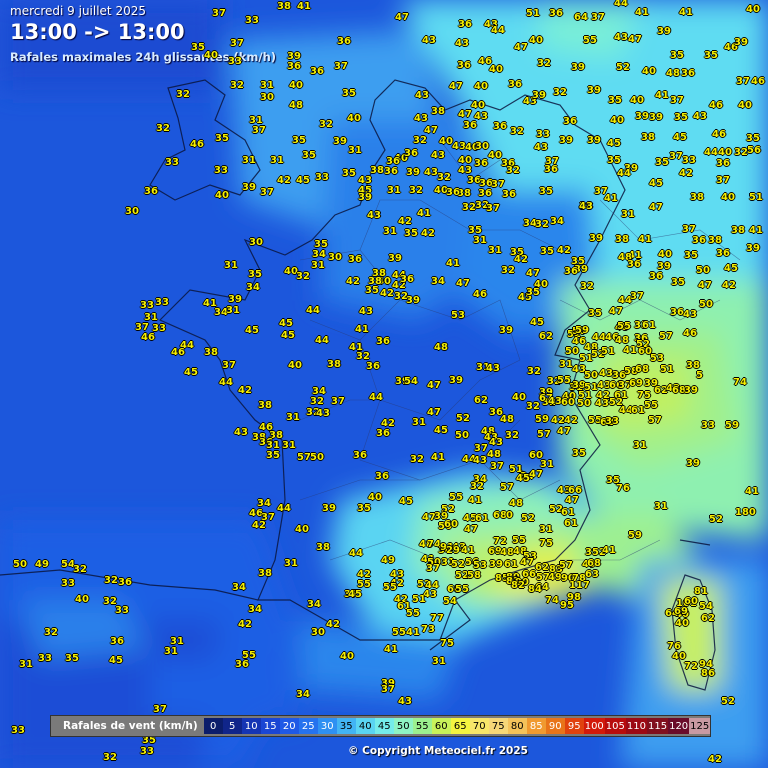 This screenshot has width=768, height=768. Describe the element at coordinates (474, 575) in the screenshot. I see `station-value: 58` at that location.